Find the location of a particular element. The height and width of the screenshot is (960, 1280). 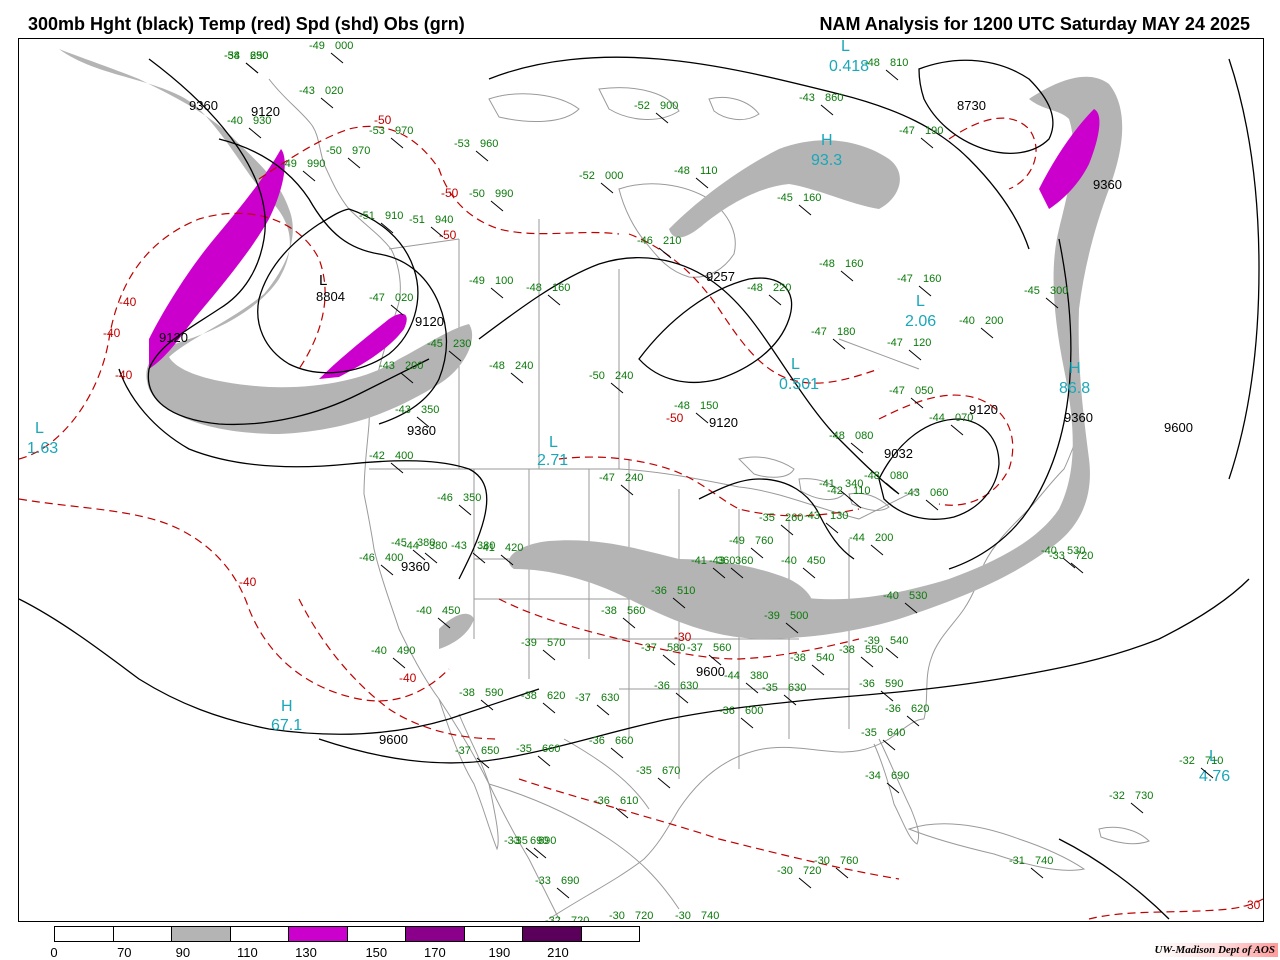

station-obs: -48 220 is located at coordinates (769, 294).